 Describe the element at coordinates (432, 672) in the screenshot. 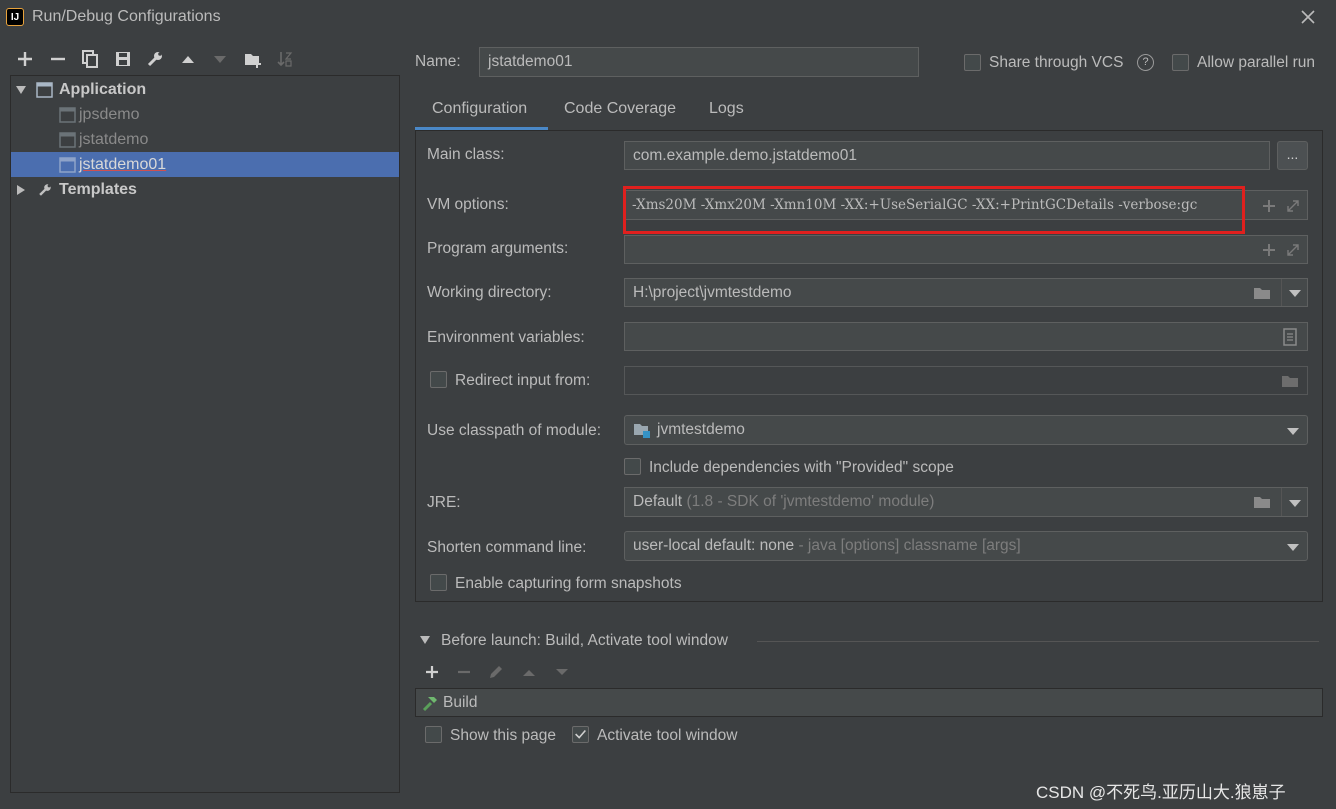

I see `add-task-icon` at that location.